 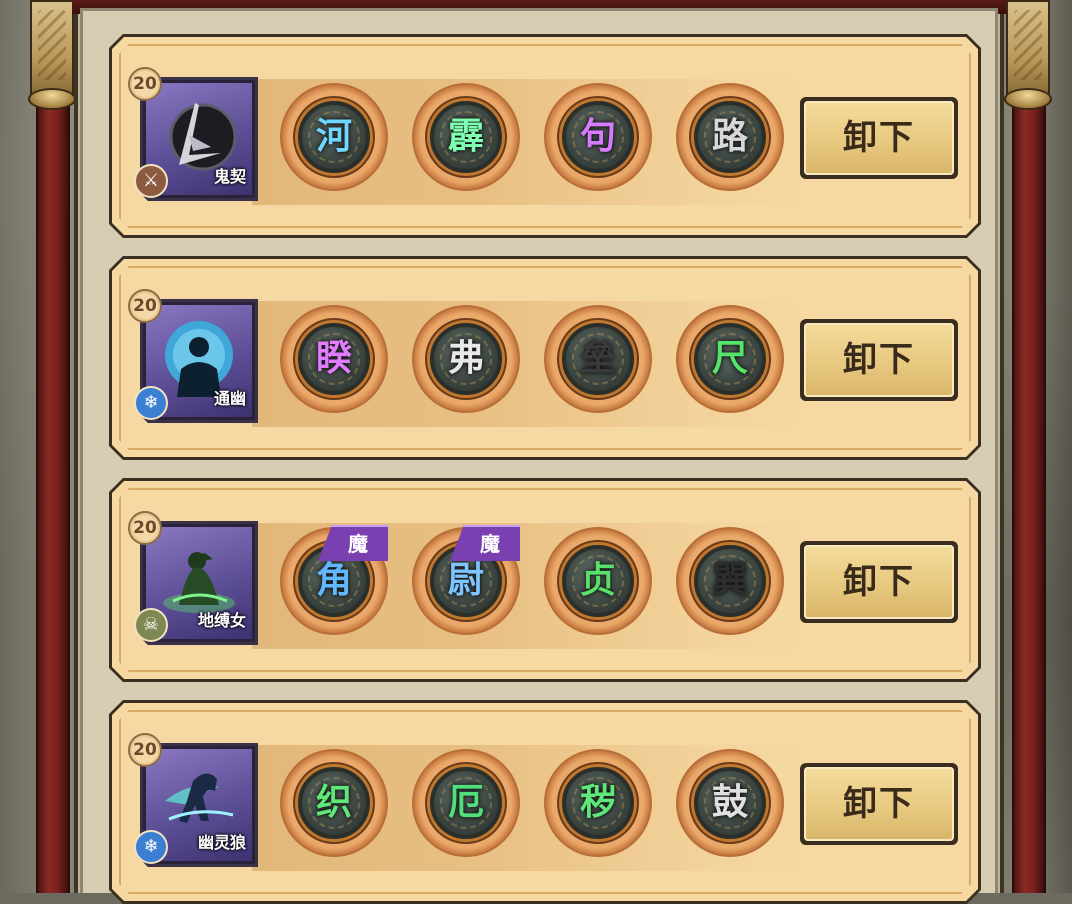 I want to click on rune-stone-icon: 尺, so click(x=730, y=359).